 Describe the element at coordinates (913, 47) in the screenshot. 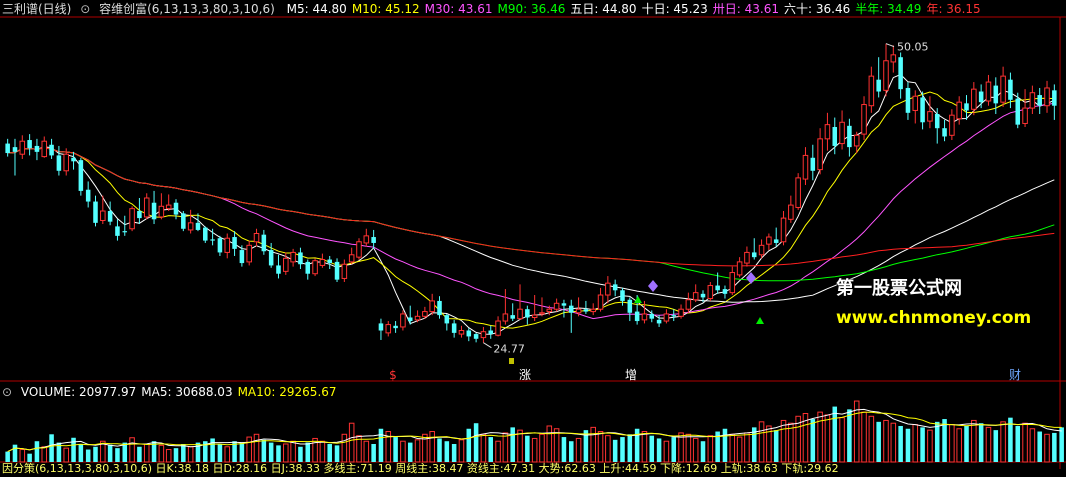

I see `high-price-label: 50.05` at that location.